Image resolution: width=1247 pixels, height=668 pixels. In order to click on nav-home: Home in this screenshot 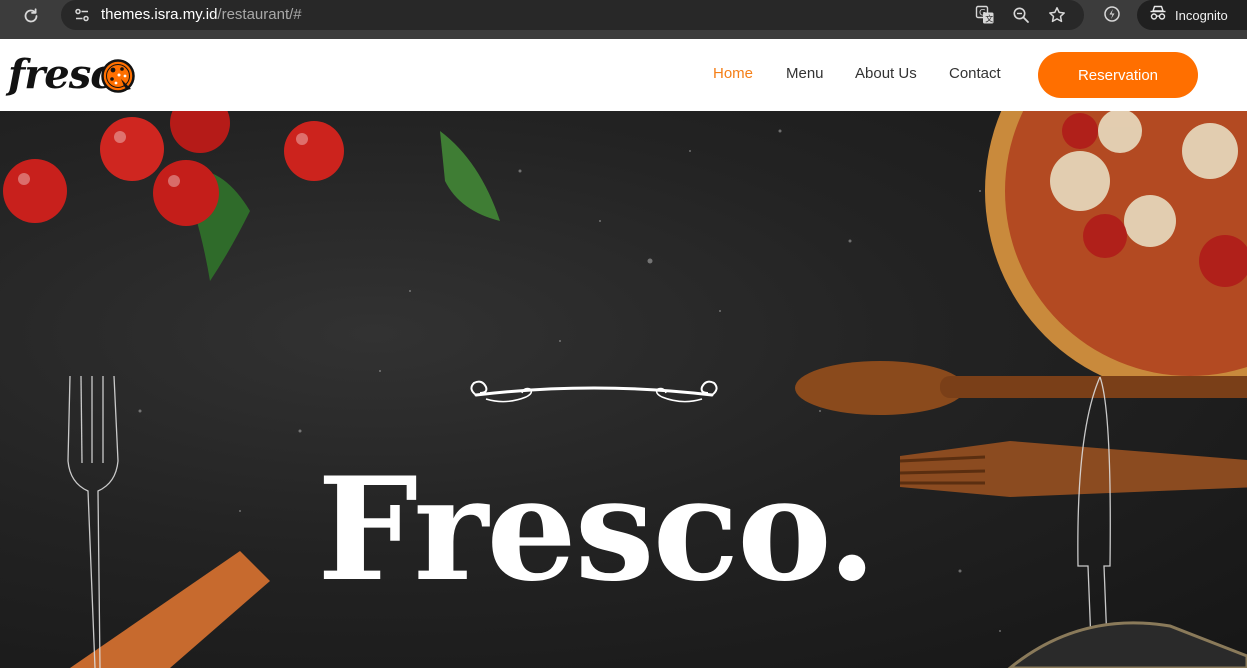, I will do `click(733, 73)`.